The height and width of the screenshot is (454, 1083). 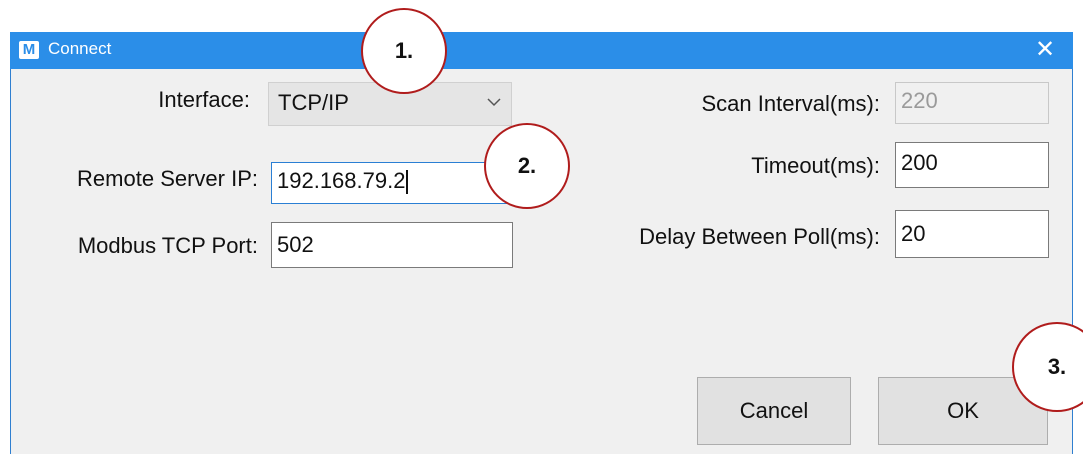 I want to click on close-icon: ✕, so click(x=1045, y=50).